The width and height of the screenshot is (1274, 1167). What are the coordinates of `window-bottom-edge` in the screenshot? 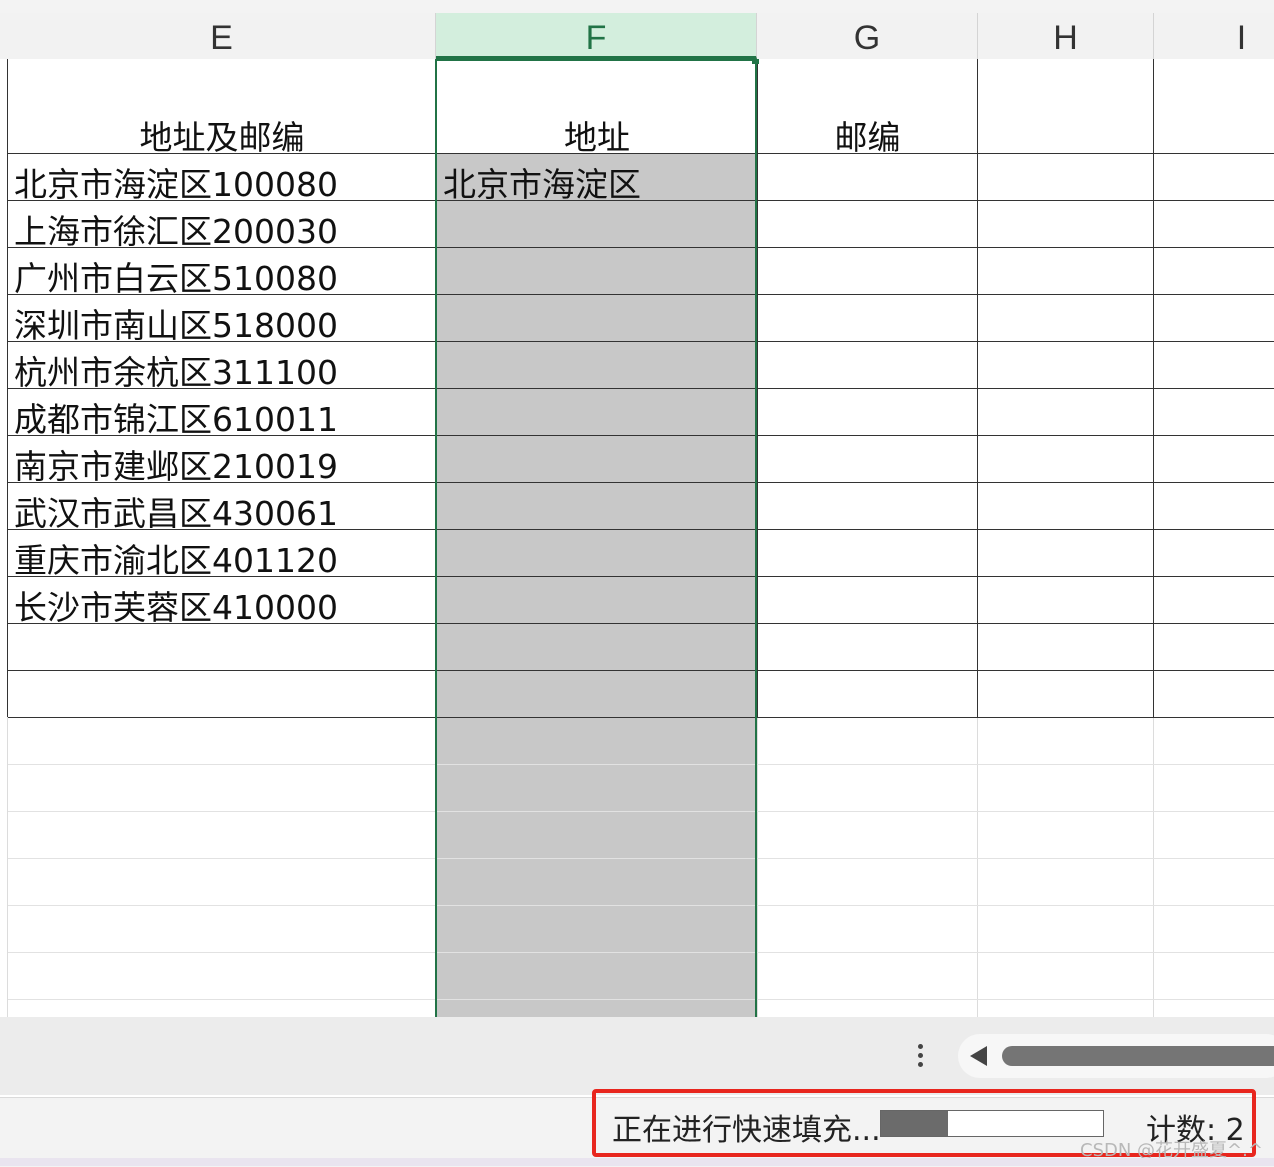 It's located at (637, 1162).